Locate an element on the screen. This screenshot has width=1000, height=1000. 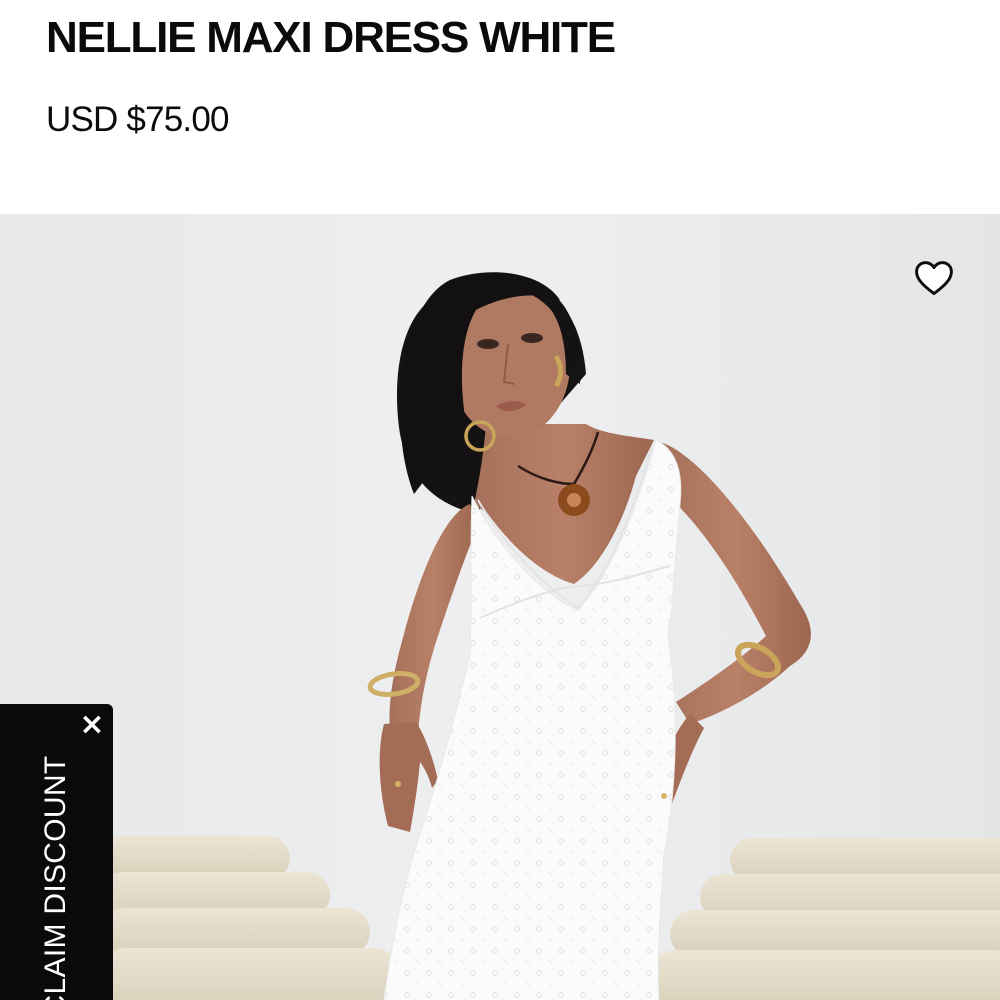
heart-outline-icon is located at coordinates (934, 278).